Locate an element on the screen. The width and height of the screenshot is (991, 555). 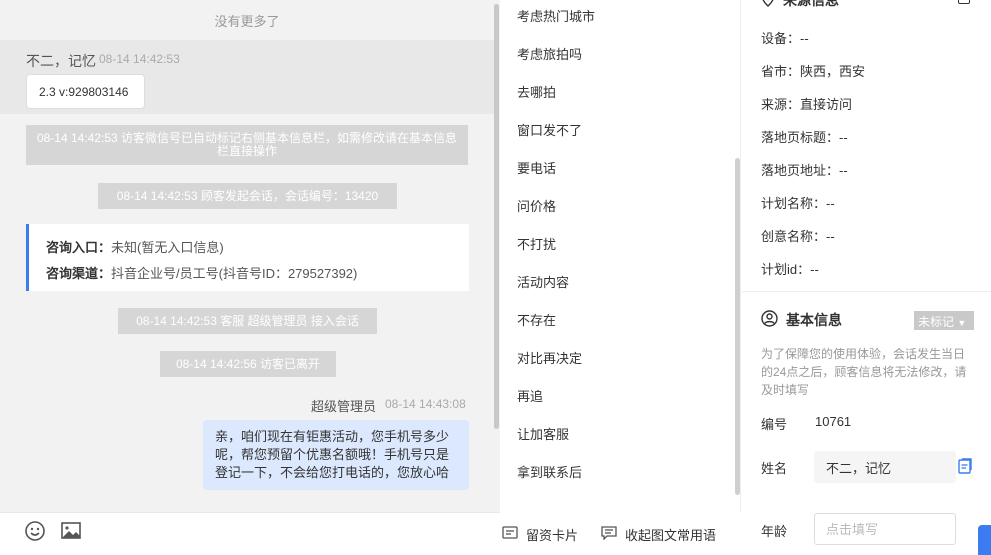
quick-reply-item: 对比再决定 is located at coordinates (549, 357).